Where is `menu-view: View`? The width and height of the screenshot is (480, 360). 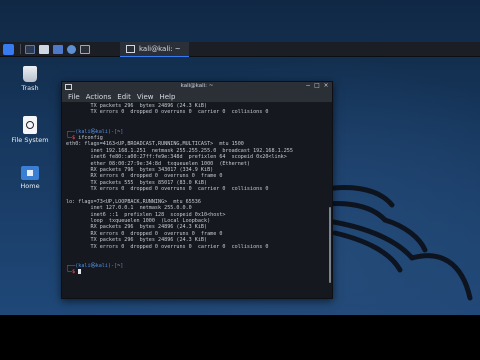
menu-view: View is located at coordinates (145, 97).